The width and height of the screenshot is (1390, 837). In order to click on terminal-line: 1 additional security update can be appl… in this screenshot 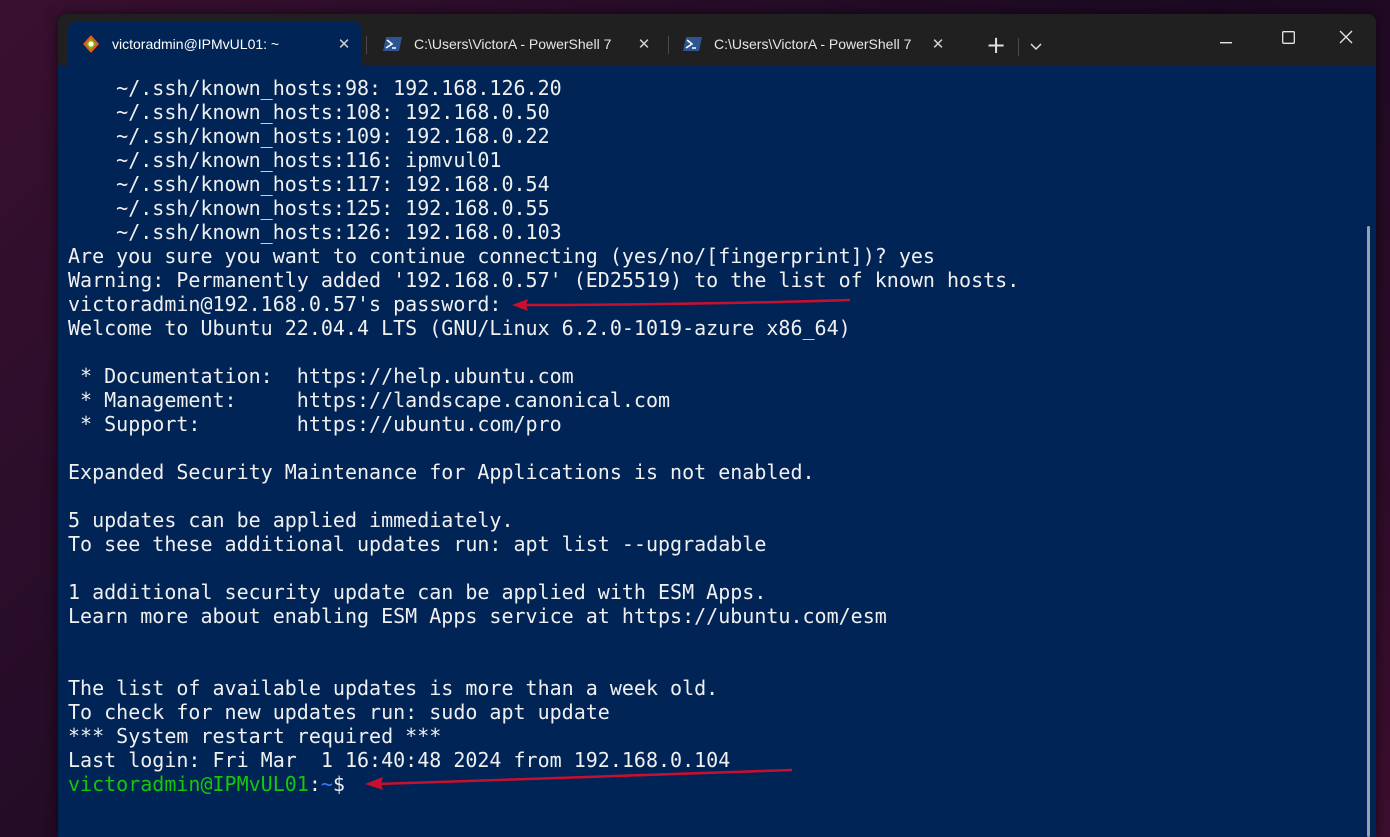, I will do `click(417, 592)`.